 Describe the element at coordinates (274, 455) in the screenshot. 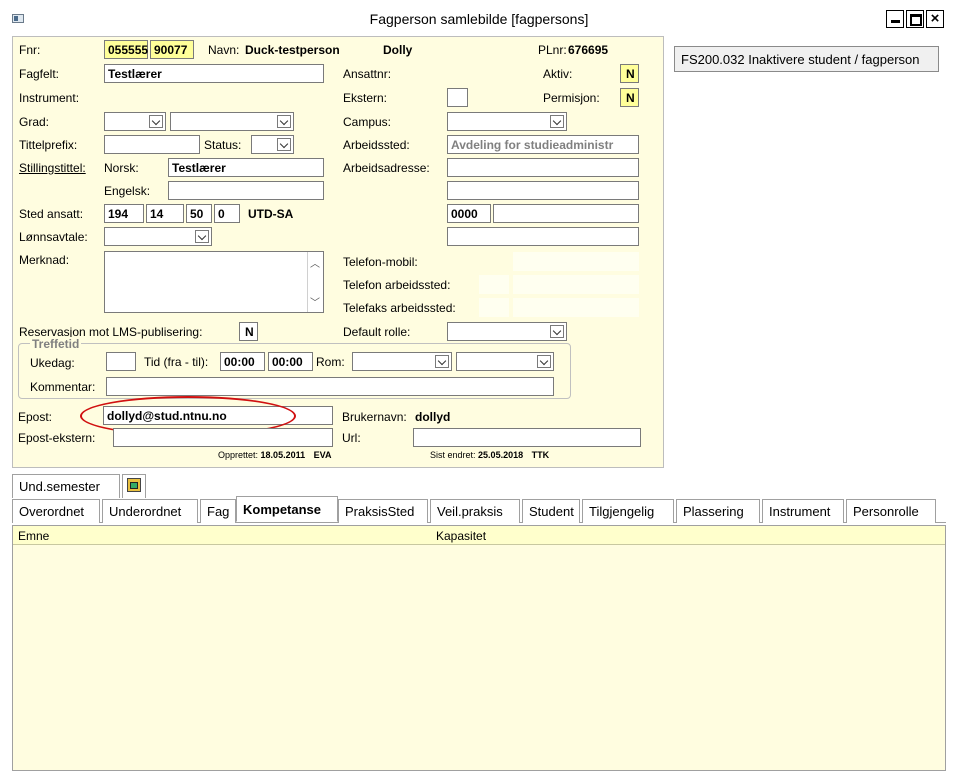

I see `opprettet-info: Opprettet: 18.05.2011 EVA` at that location.